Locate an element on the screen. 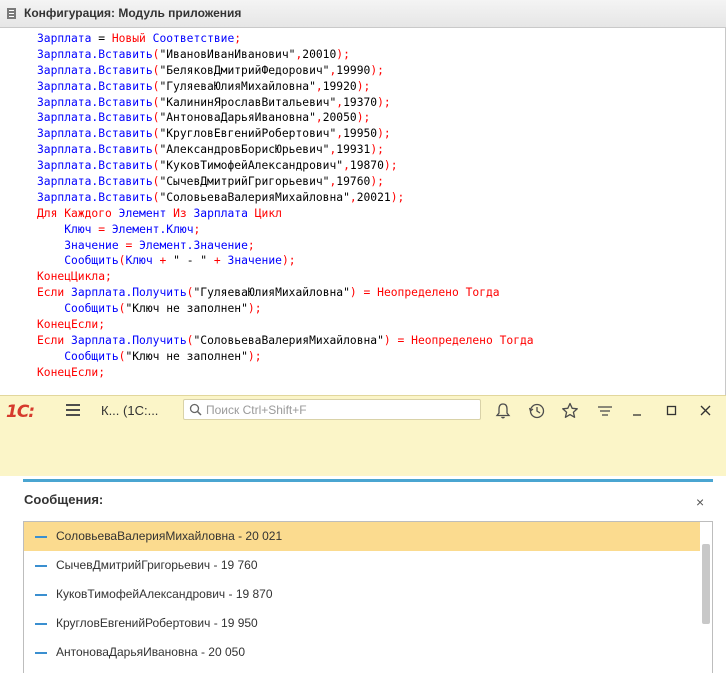 The image size is (726, 673). code-token: Если is located at coordinates (51, 340).